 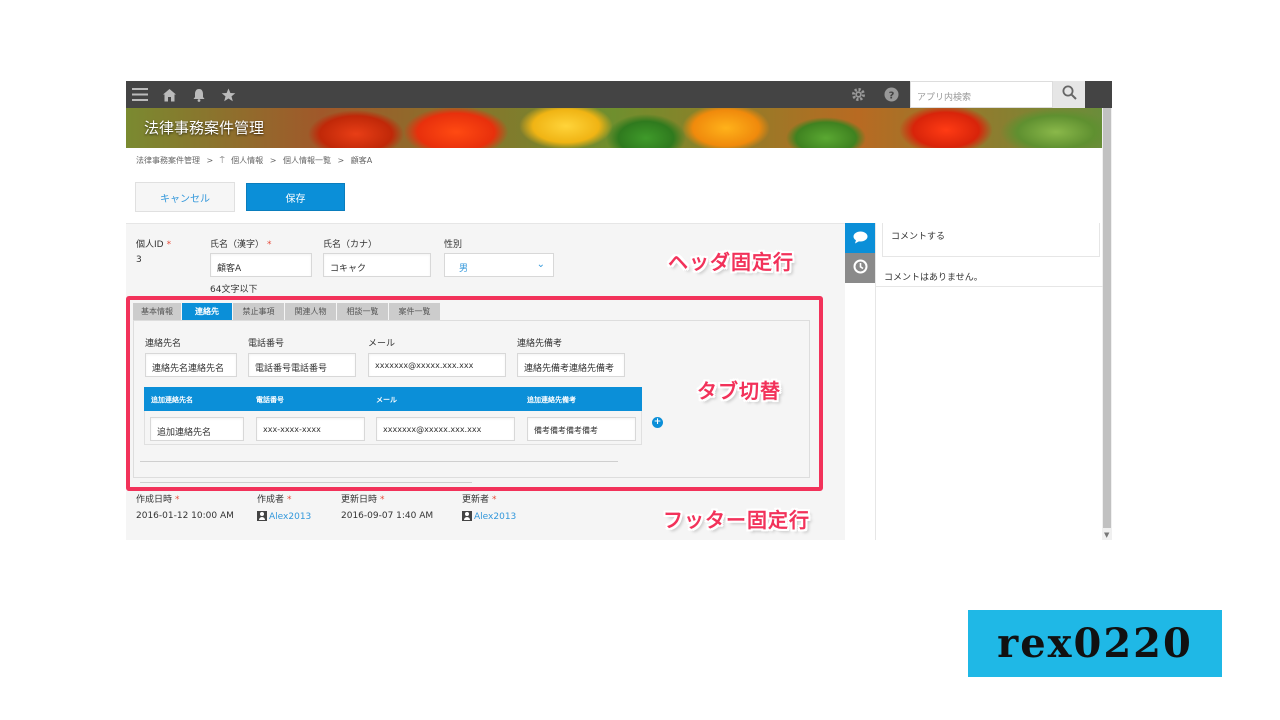 I want to click on breadcrumb: 法律事務案件管理 > ⍑ 個人情報 > 個人情報一覧 > 顧客A, so click(x=256, y=160).